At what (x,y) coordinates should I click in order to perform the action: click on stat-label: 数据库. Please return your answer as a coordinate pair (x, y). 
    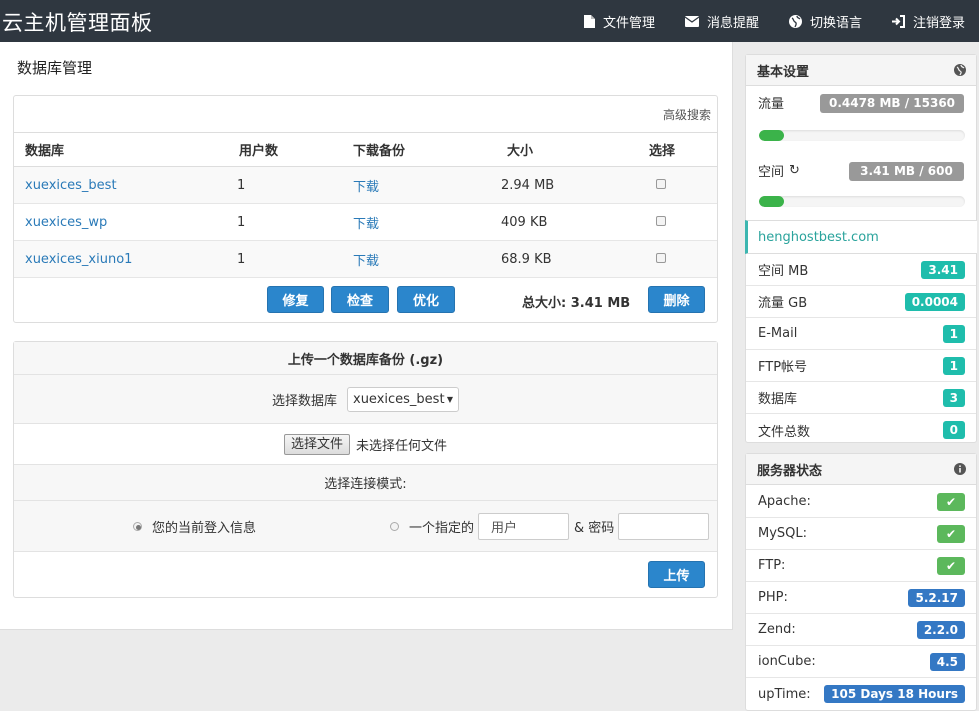
    Looking at the image, I should click on (778, 399).